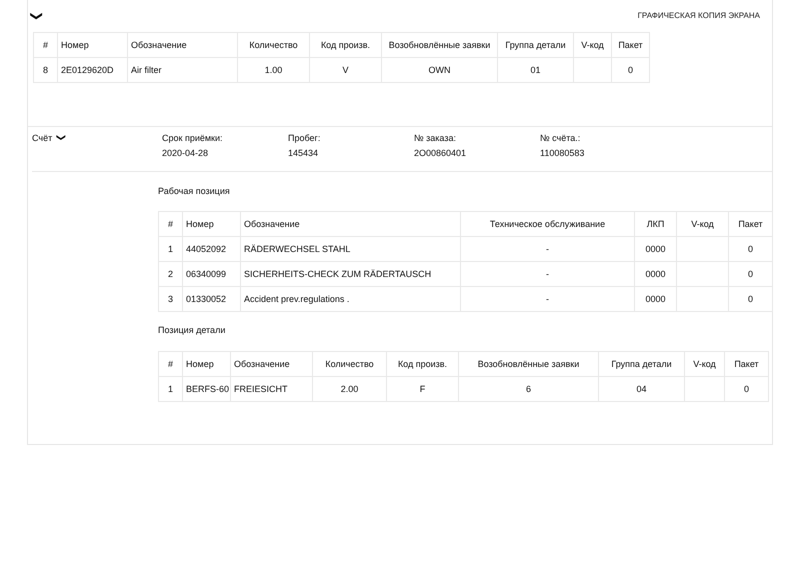  What do you see at coordinates (186, 153) in the screenshot?
I see `field-value: 2020-04-28` at bounding box center [186, 153].